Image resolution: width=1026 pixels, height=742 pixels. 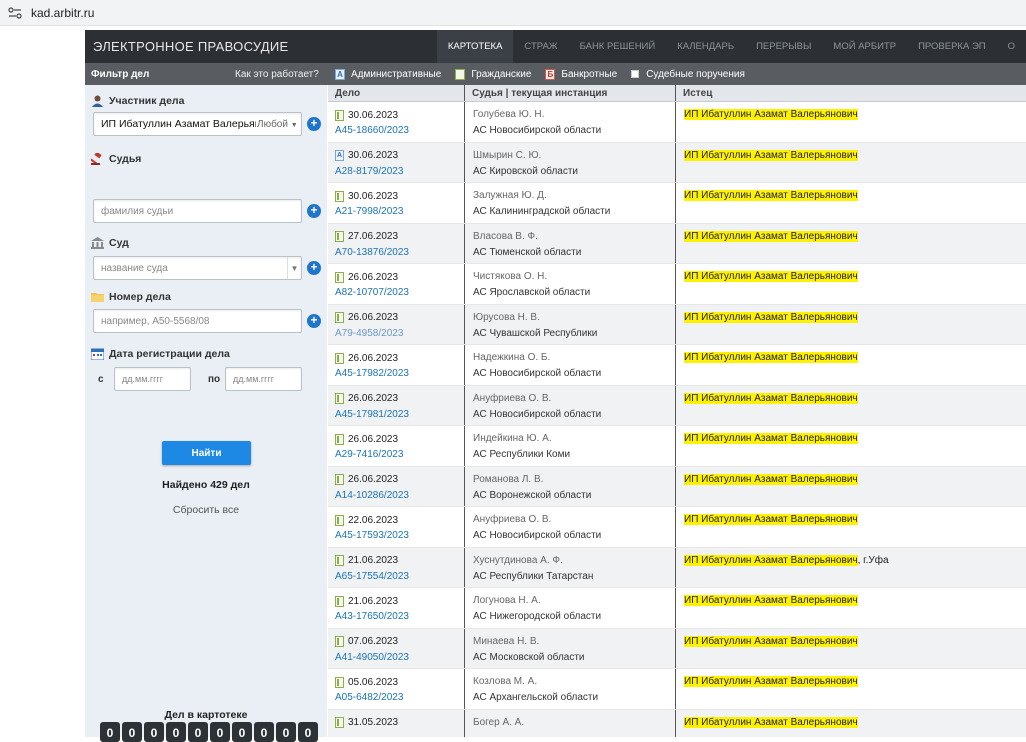 What do you see at coordinates (506, 641) in the screenshot?
I see `judge-name: Минаева Н. В.` at bounding box center [506, 641].